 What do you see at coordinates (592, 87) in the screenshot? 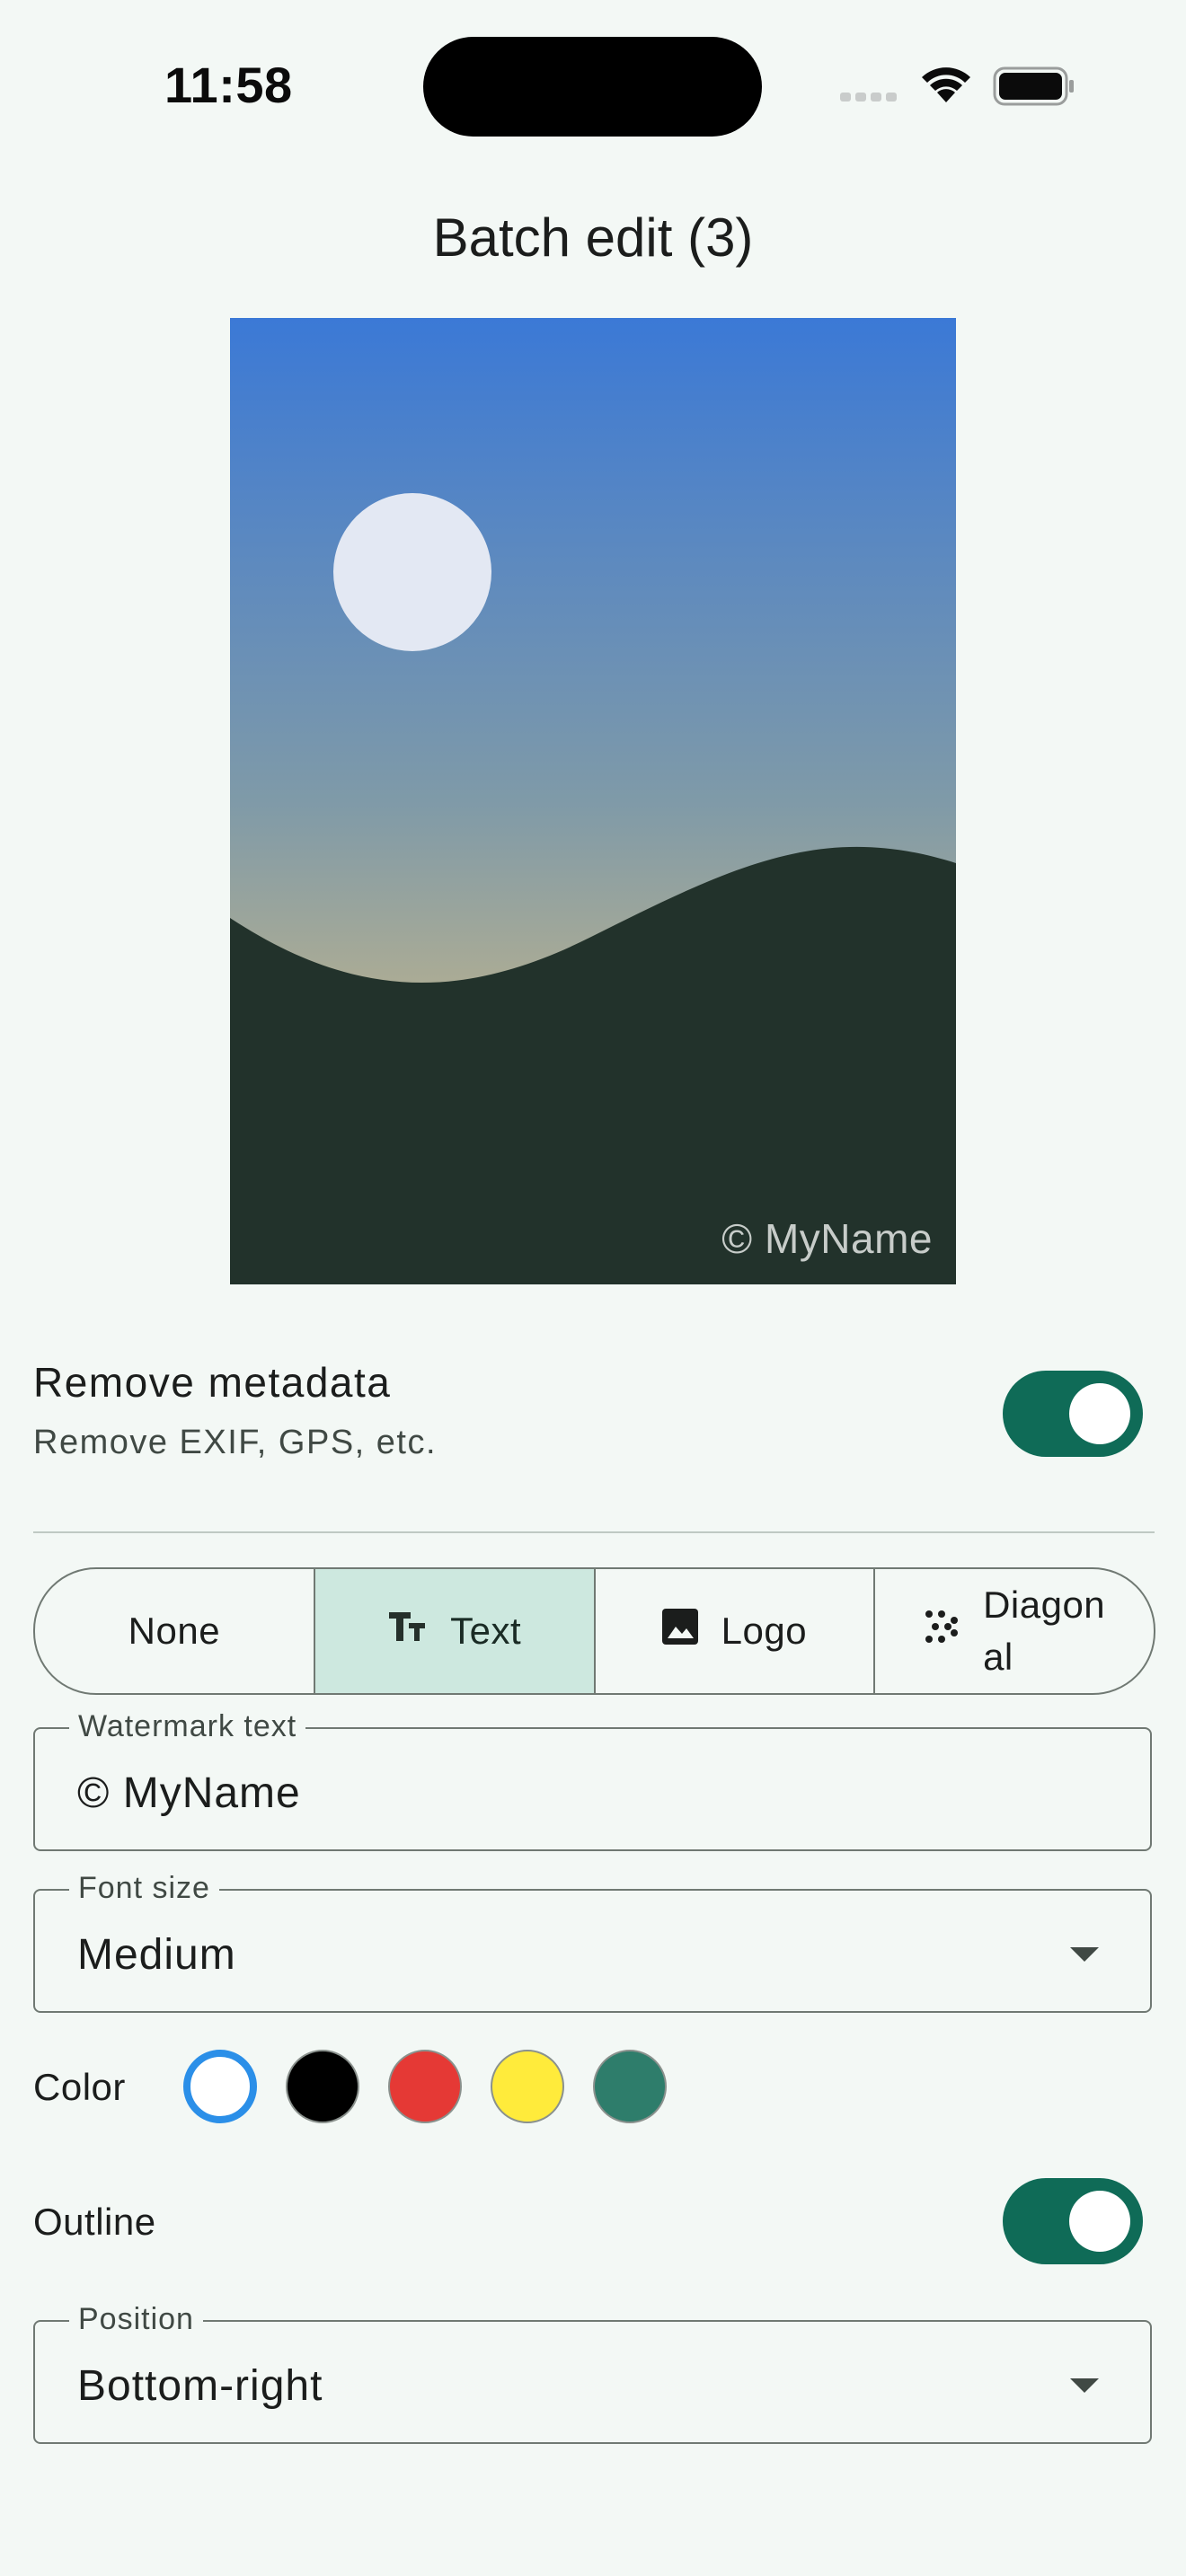
I see `dynamic-island` at bounding box center [592, 87].